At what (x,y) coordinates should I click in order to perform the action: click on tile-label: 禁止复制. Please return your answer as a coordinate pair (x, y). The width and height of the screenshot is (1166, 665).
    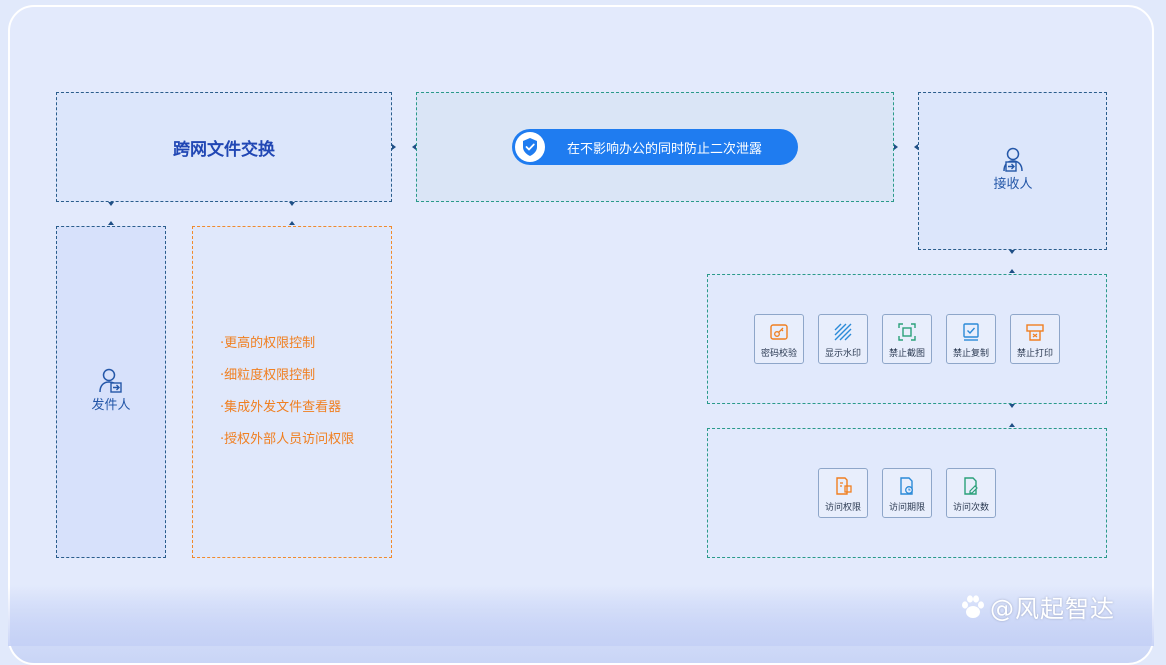
    Looking at the image, I should click on (970, 354).